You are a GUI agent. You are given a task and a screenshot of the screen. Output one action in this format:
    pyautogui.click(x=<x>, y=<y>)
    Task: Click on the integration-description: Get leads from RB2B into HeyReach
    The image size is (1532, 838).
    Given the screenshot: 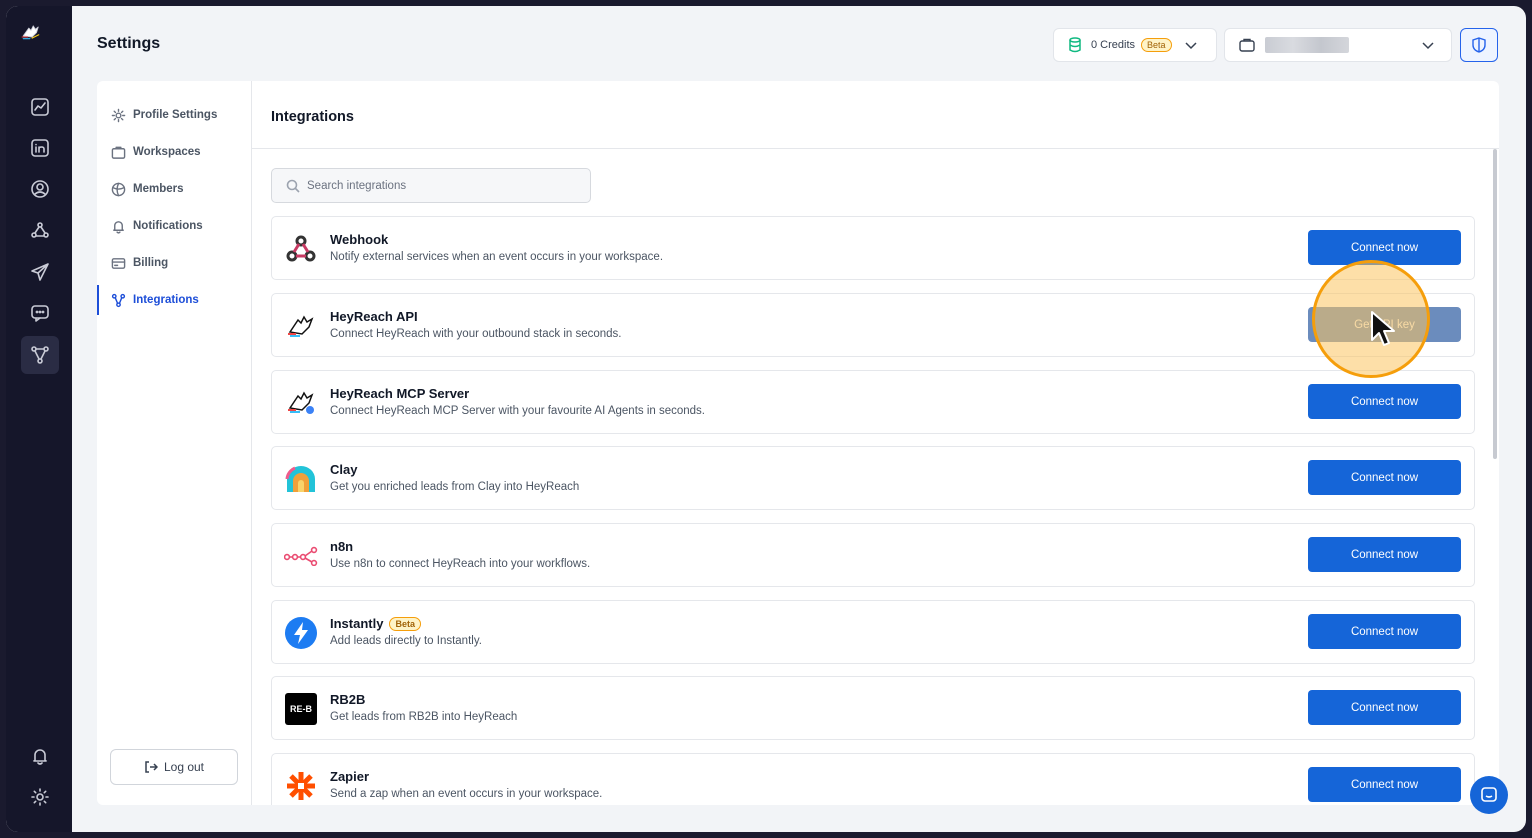 What is the action you would take?
    pyautogui.click(x=424, y=717)
    